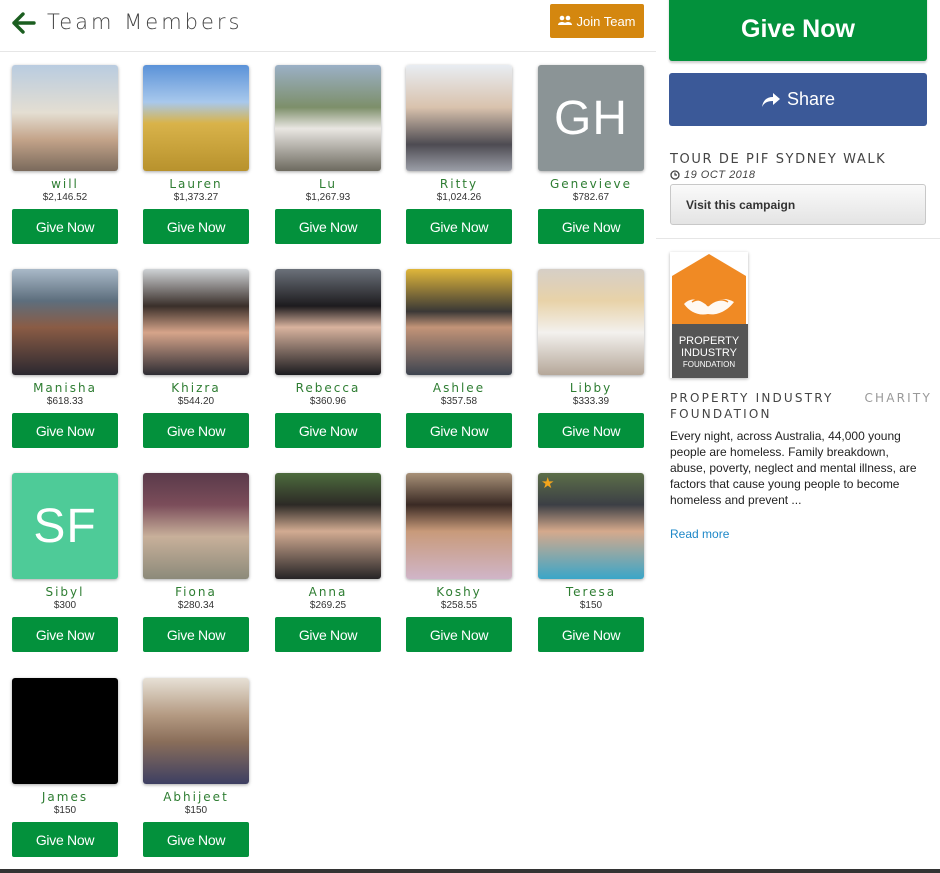 The image size is (940, 873). Describe the element at coordinates (811, 99) in the screenshot. I see `share-label: Share` at that location.